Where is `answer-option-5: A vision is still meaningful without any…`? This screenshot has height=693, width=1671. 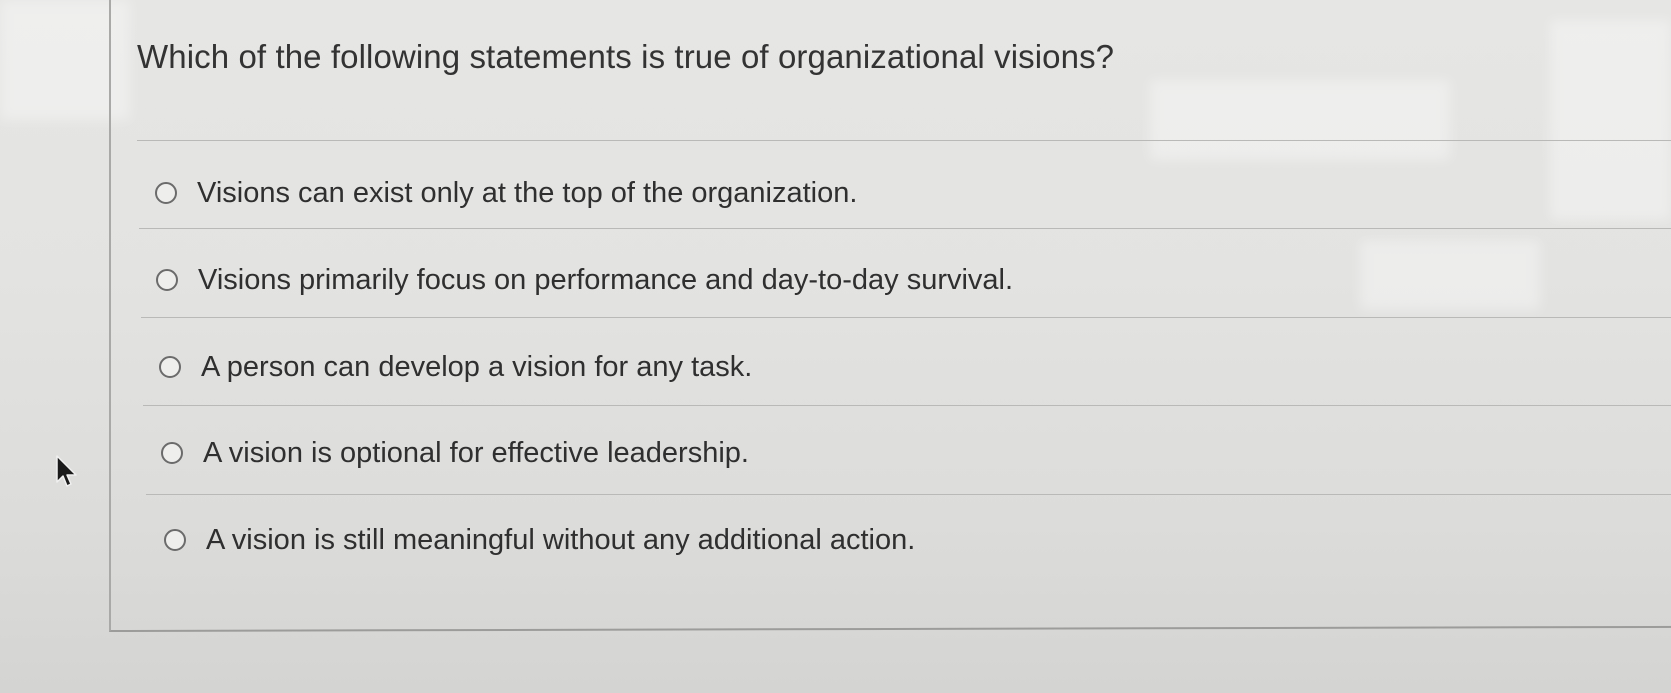
answer-option-5: A vision is still meaningful without any… is located at coordinates (539, 540).